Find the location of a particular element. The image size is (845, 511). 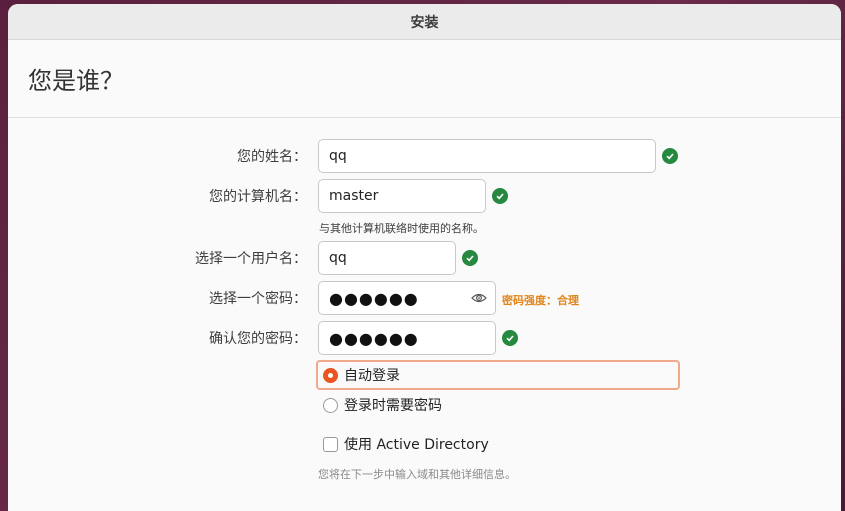

computer-name-label: 您的计算机名： is located at coordinates (258, 197).